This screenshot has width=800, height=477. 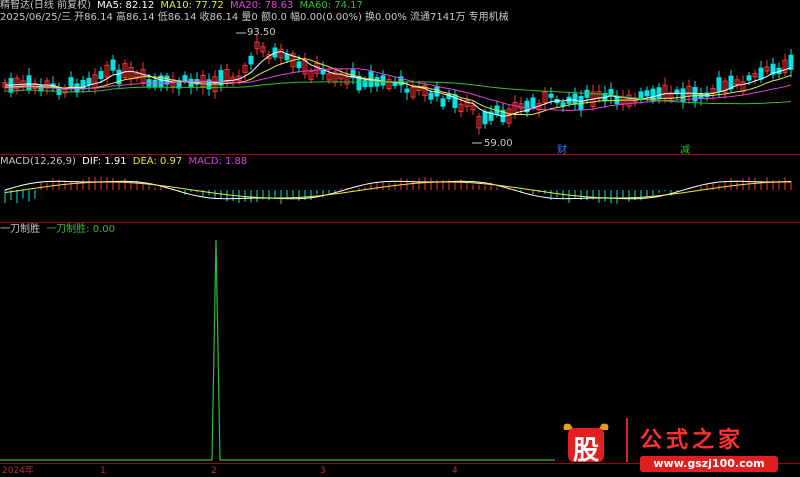 I want to click on watermark-title: 公式之家, so click(x=692, y=440).